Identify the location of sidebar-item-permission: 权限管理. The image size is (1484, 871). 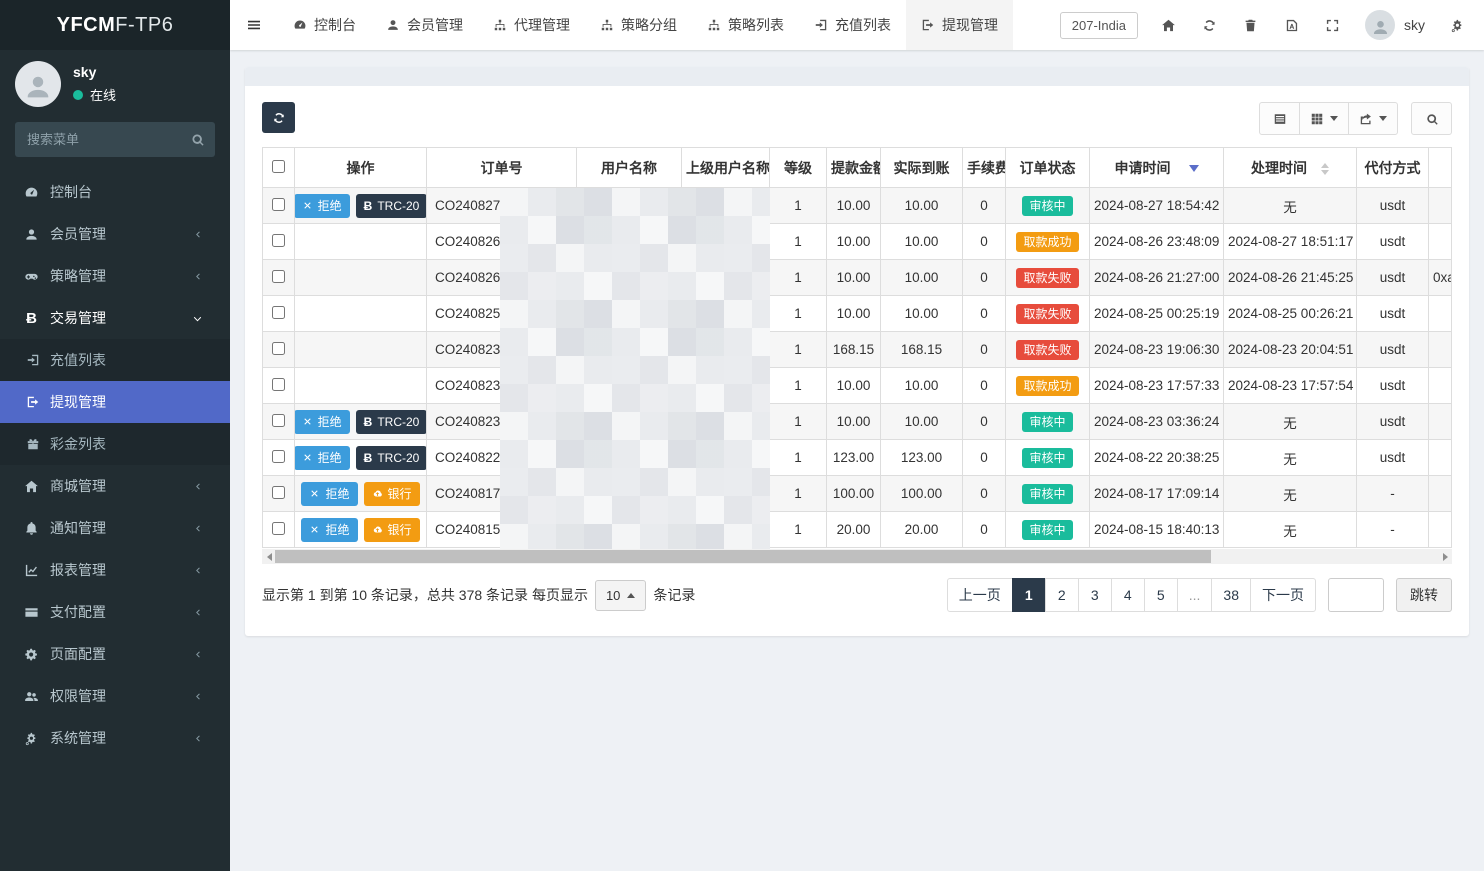
(115, 696).